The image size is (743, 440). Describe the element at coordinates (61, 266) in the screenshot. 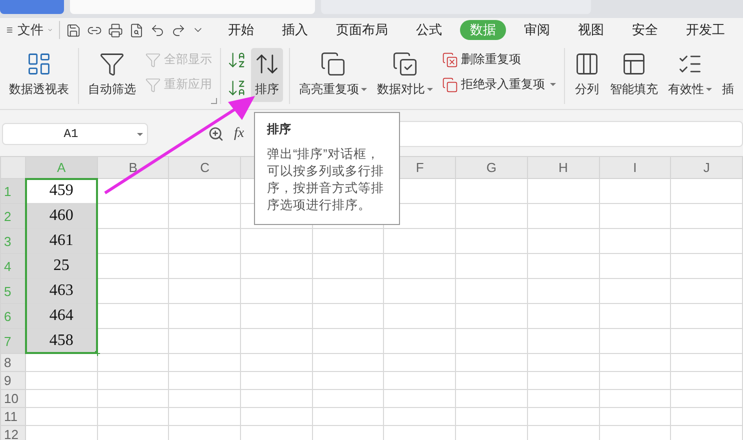

I see `table-cell: 25` at that location.